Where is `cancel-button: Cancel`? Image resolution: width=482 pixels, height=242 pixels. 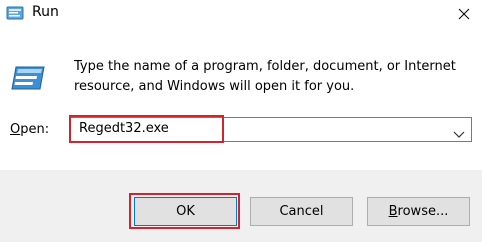
cancel-button: Cancel is located at coordinates (301, 211).